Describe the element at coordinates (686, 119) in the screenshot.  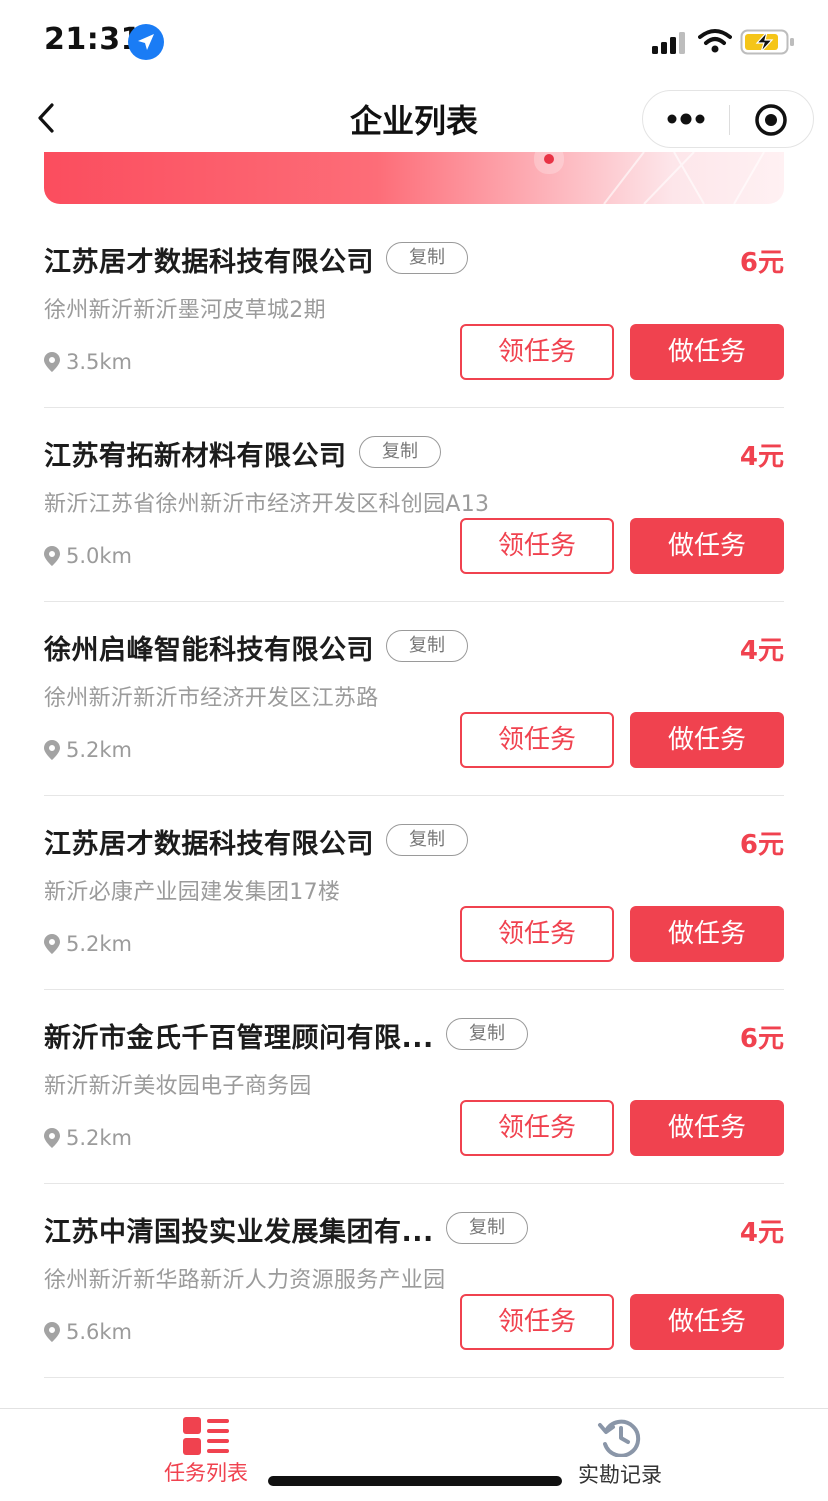
I see `more-dots-icon` at that location.